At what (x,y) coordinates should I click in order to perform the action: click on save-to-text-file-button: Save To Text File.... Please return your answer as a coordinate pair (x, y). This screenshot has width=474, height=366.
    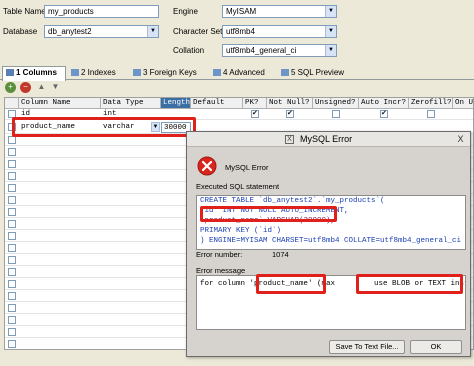
    Looking at the image, I should click on (367, 347).